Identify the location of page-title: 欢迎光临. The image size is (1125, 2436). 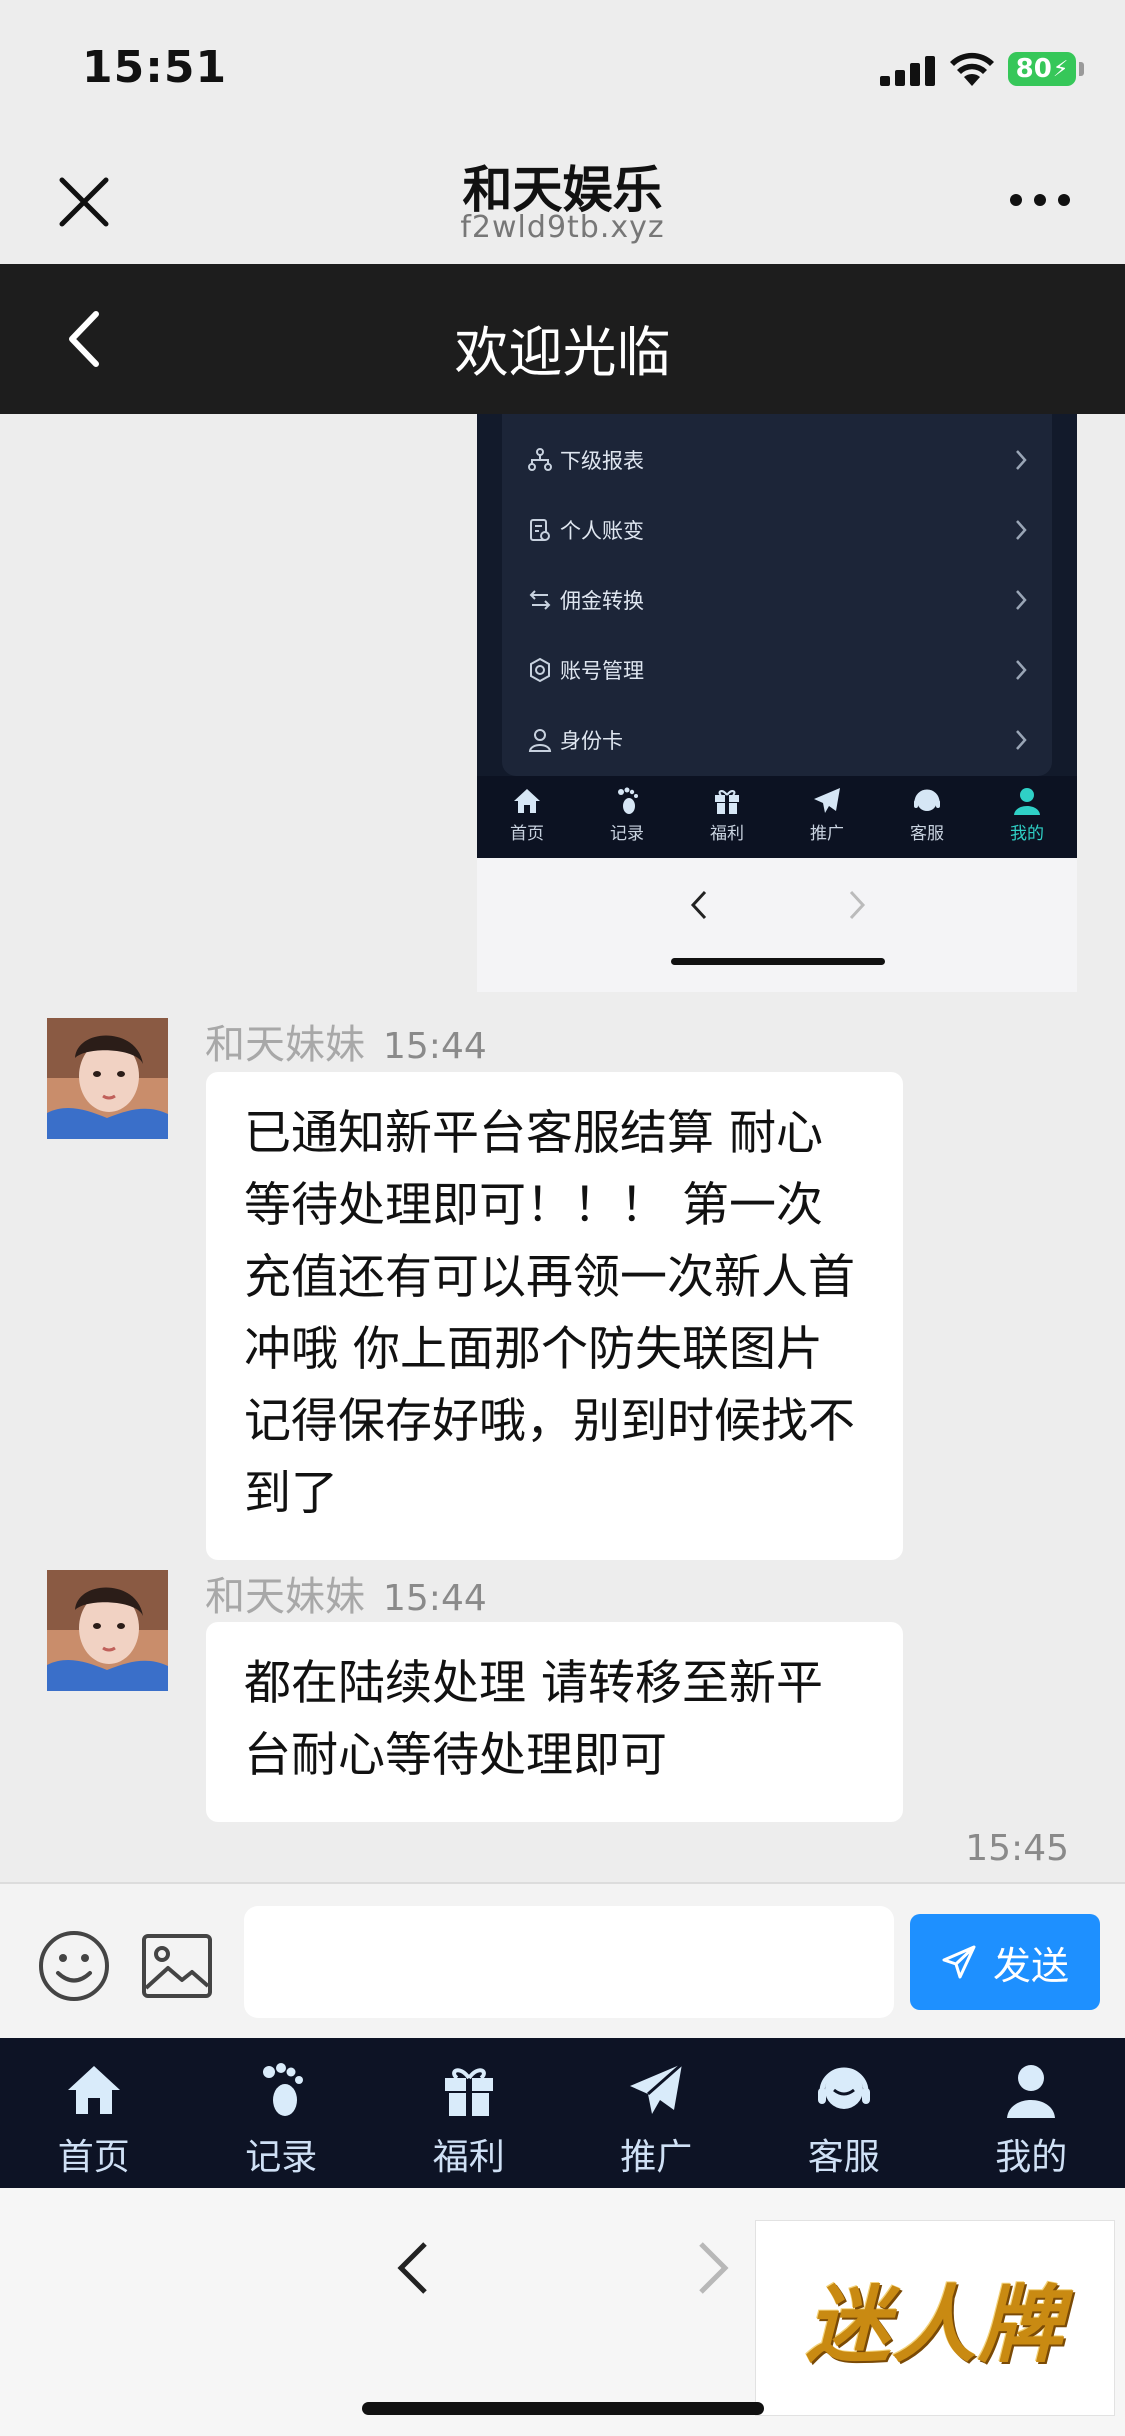
(562, 352).